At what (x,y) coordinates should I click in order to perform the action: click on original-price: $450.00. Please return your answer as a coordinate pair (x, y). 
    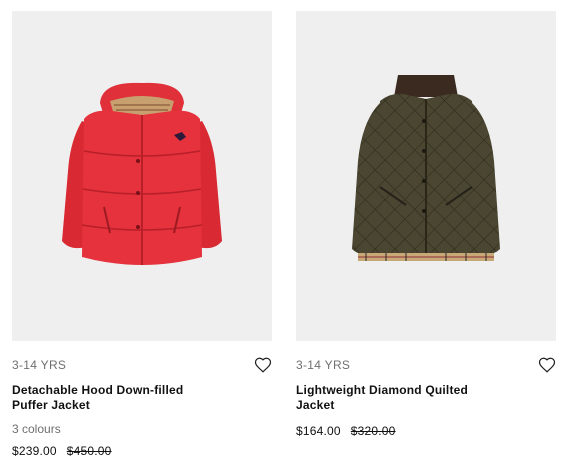
    Looking at the image, I should click on (89, 451).